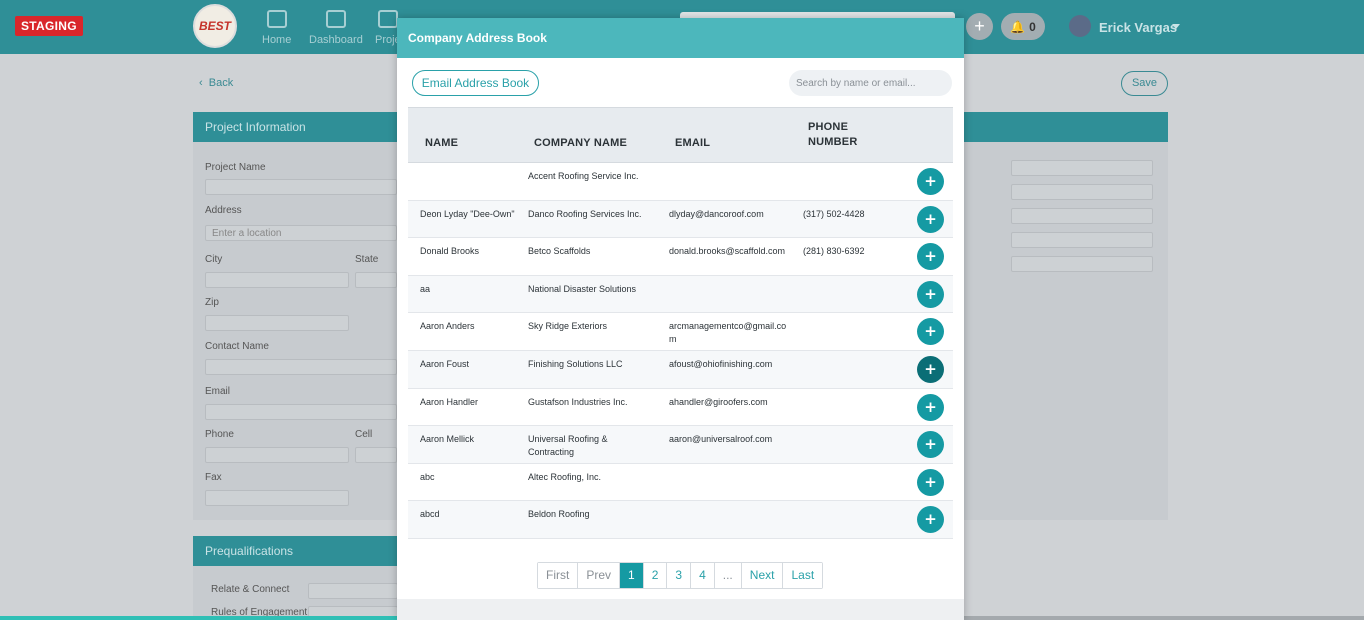  Describe the element at coordinates (376, 455) in the screenshot. I see `cell-field` at that location.